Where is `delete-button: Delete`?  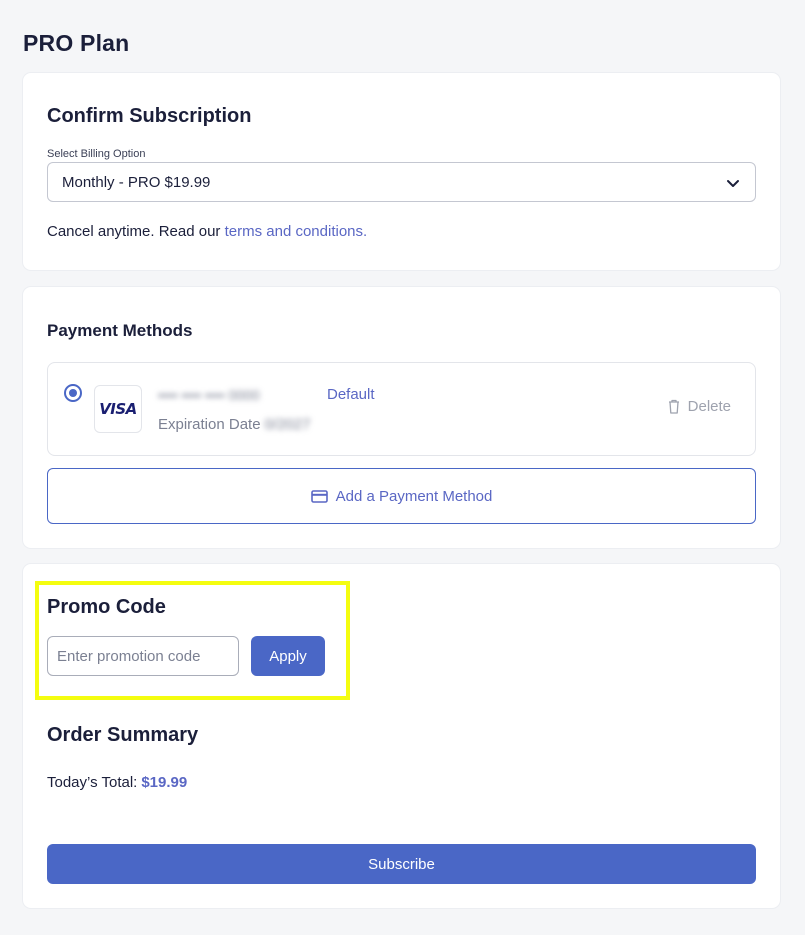
delete-button: Delete is located at coordinates (699, 406).